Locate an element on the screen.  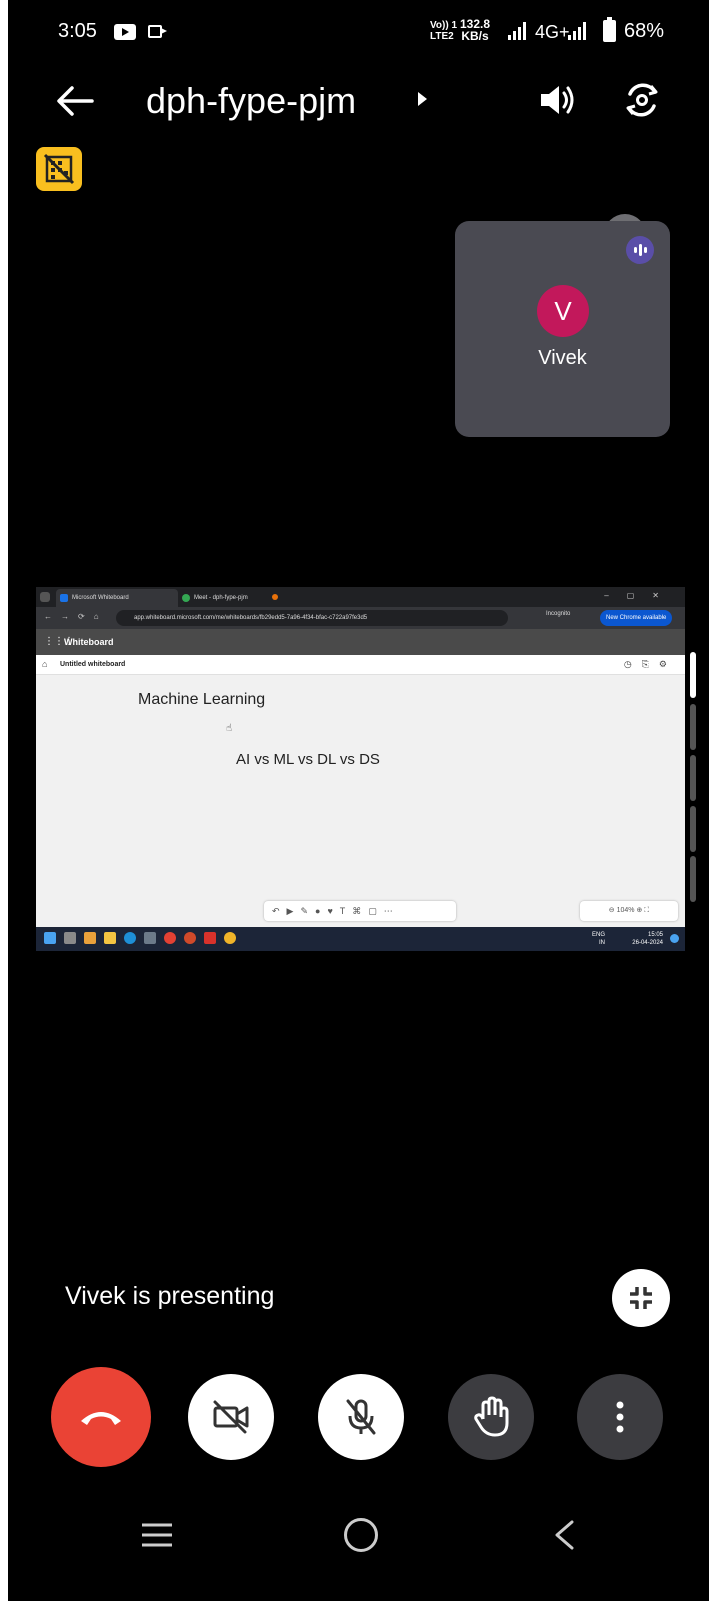
system-nav-bar is located at coordinates (358, 1535).